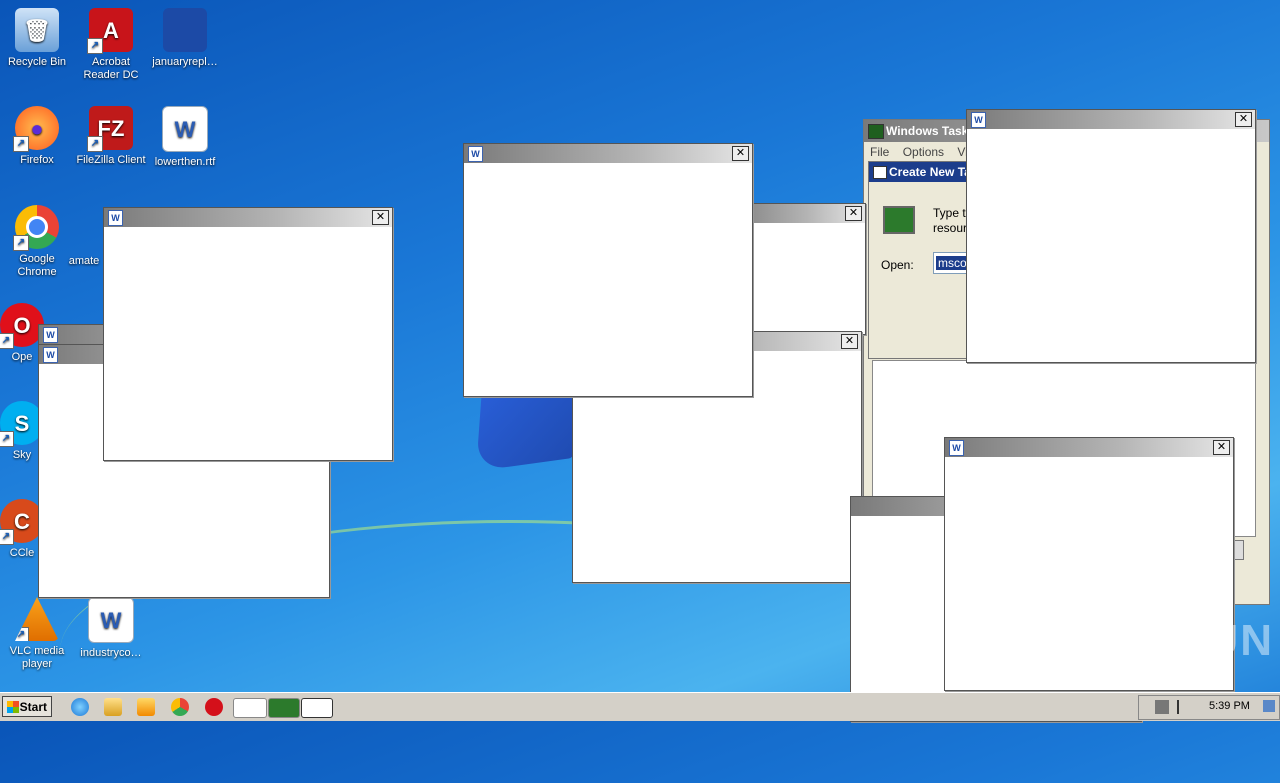 The width and height of the screenshot is (1280, 783). What do you see at coordinates (897, 265) in the screenshot?
I see `open-label: Open:` at bounding box center [897, 265].